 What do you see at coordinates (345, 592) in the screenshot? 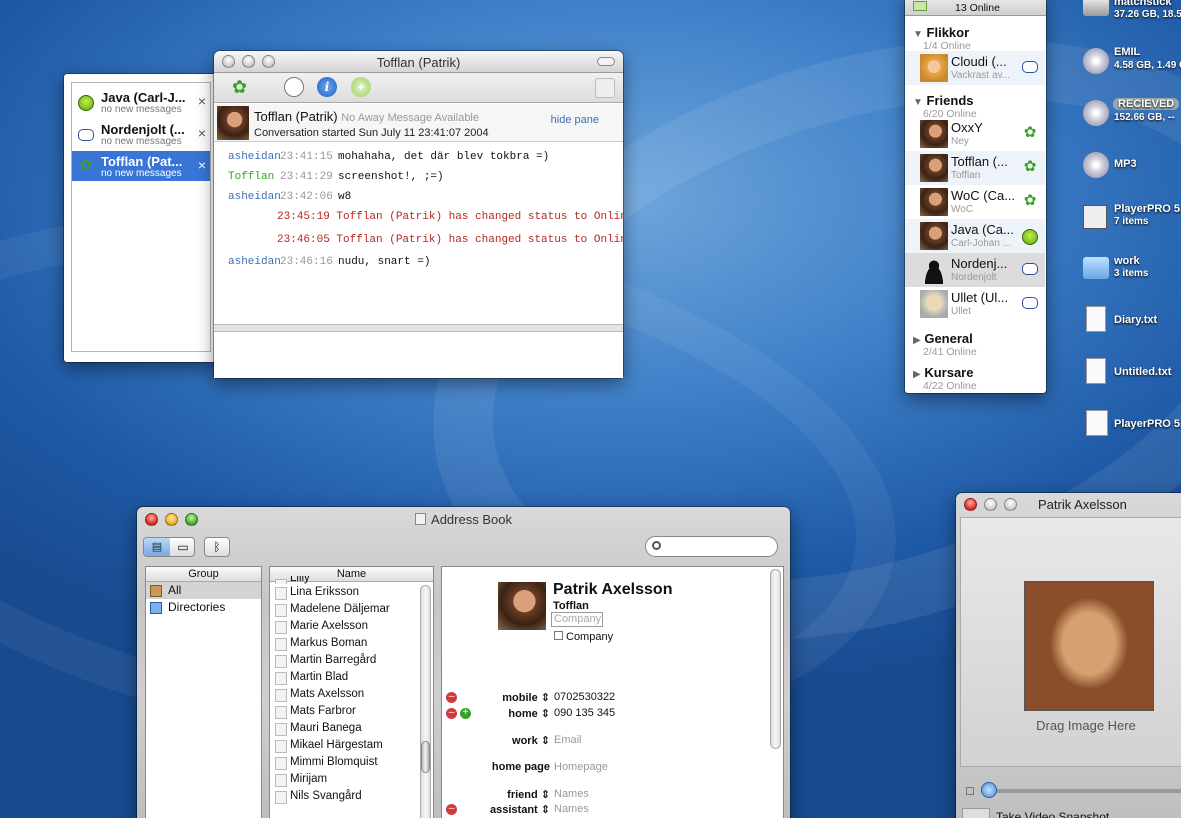
I see `name-item: Lina Eriksson` at bounding box center [345, 592].